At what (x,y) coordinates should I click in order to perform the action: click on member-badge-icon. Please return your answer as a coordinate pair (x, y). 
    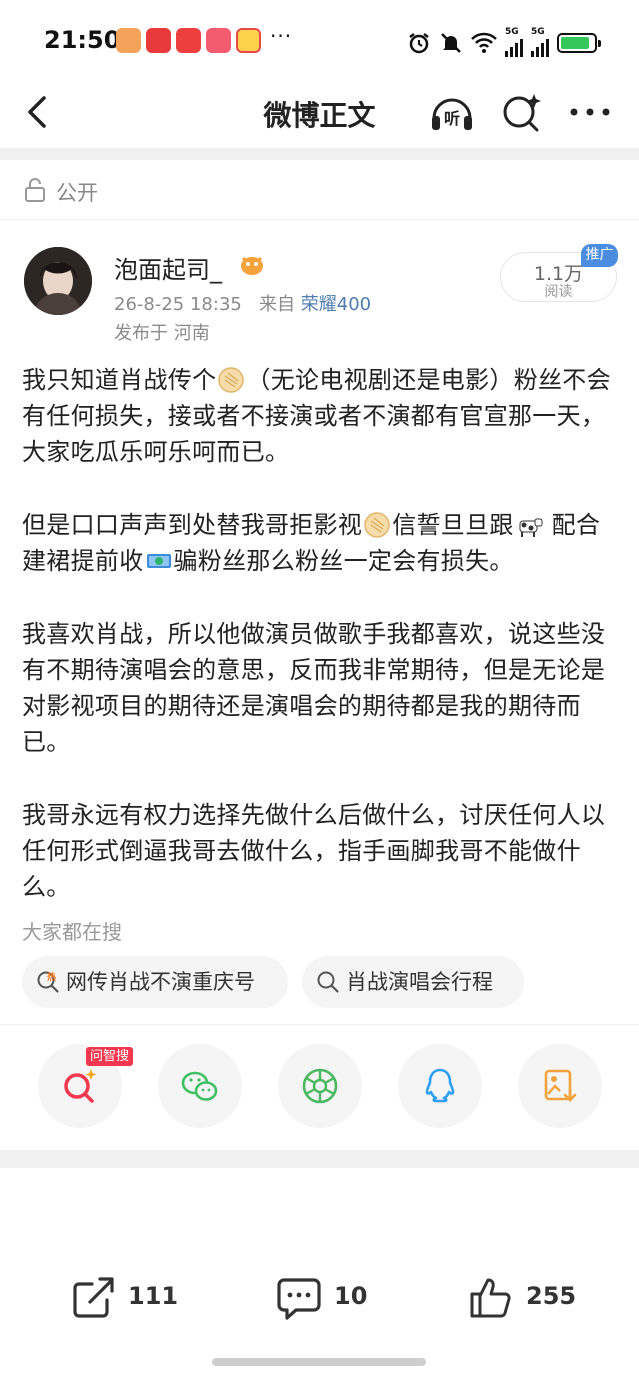
    Looking at the image, I should click on (252, 265).